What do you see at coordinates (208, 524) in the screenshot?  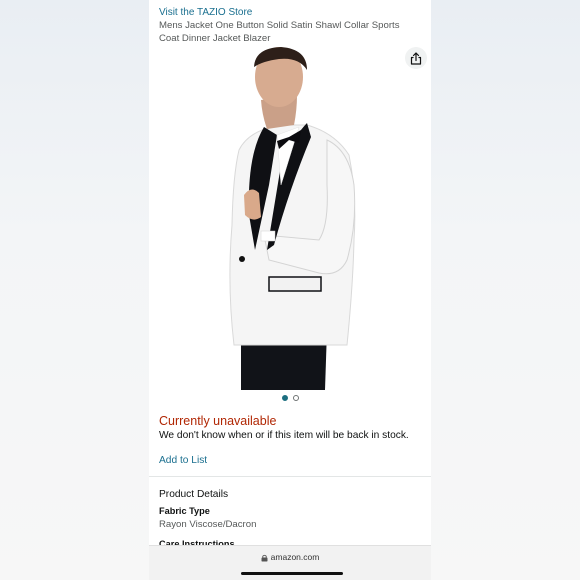 I see `fabric-type-value: Rayon Viscose/Dacron` at bounding box center [208, 524].